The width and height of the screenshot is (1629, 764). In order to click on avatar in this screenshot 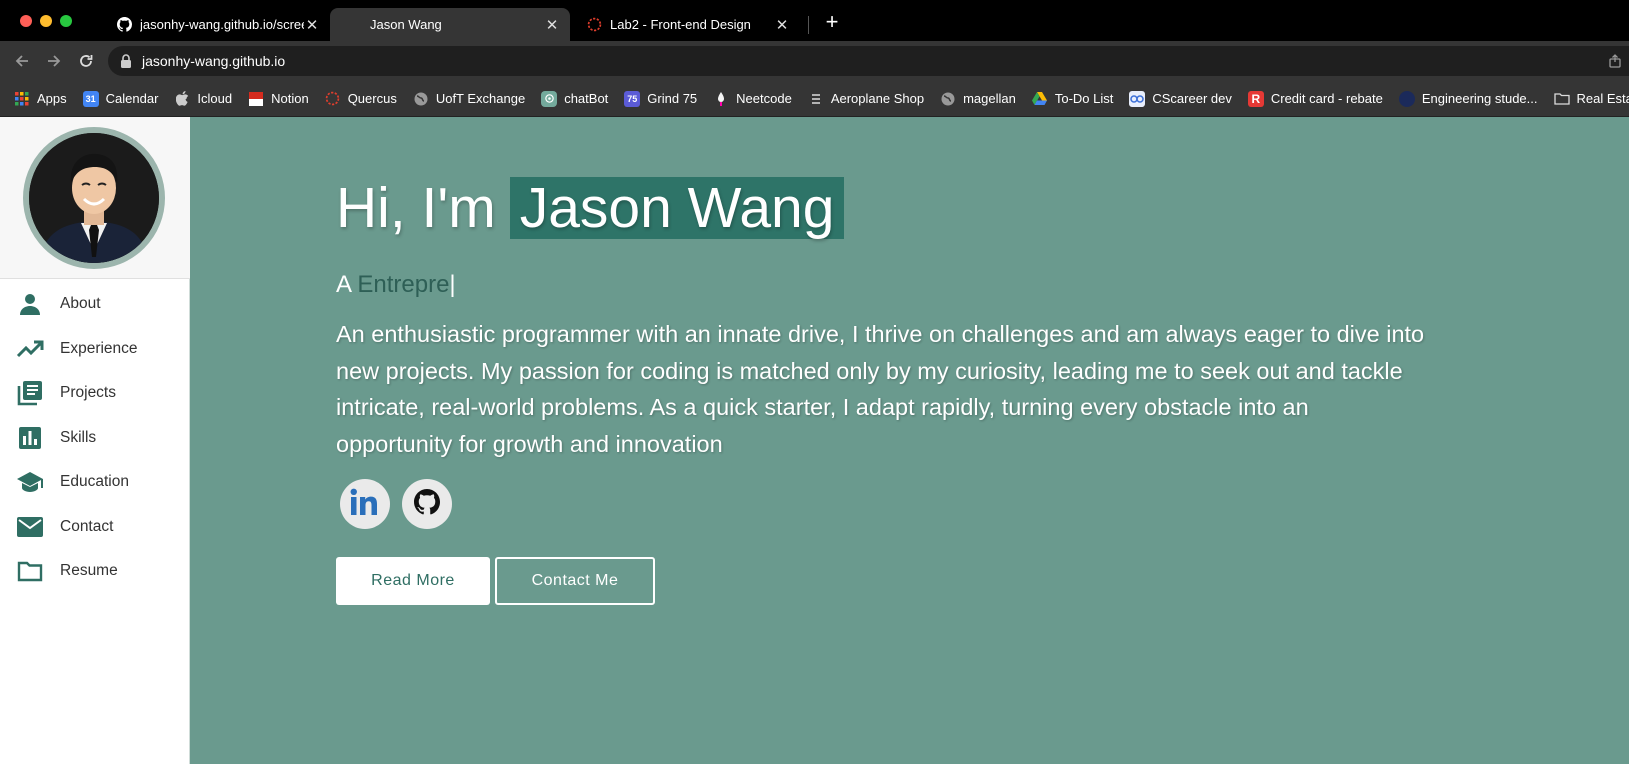, I will do `click(94, 198)`.